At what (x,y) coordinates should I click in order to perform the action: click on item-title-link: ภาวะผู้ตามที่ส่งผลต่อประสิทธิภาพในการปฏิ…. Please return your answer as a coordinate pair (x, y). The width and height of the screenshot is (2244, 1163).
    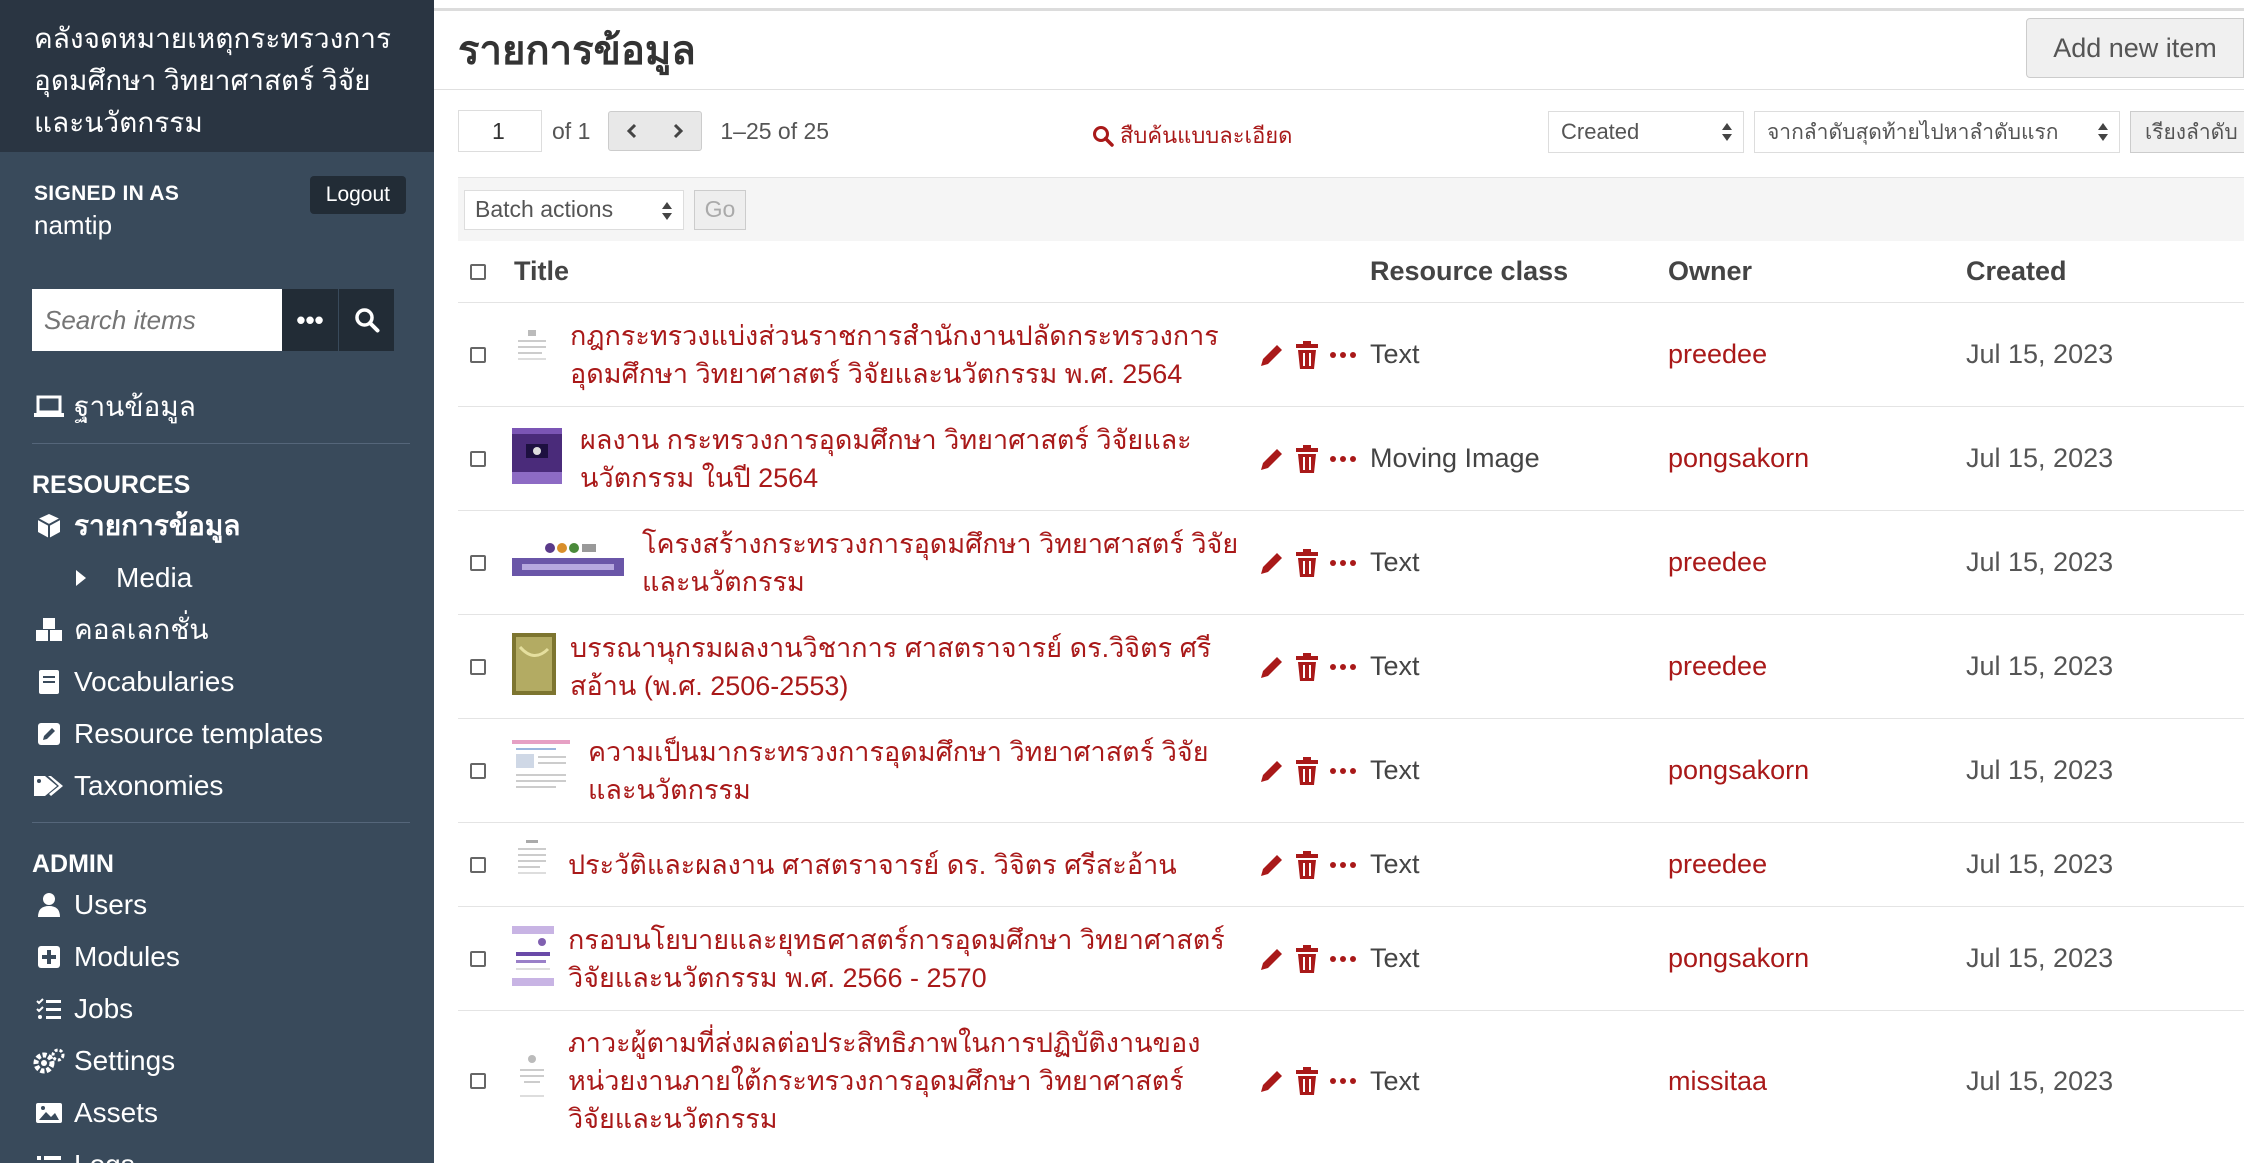
    Looking at the image, I should click on (884, 1081).